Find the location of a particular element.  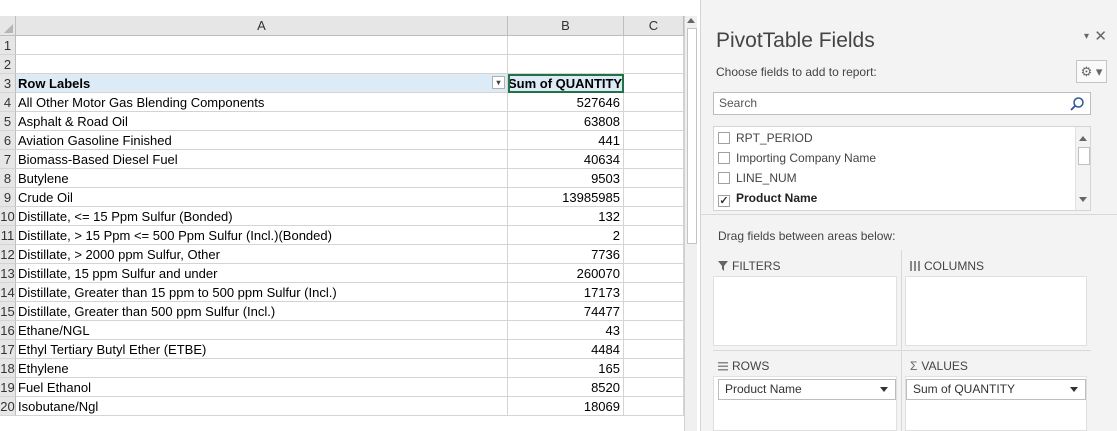

field-item: LINE_NUM is located at coordinates (757, 181).